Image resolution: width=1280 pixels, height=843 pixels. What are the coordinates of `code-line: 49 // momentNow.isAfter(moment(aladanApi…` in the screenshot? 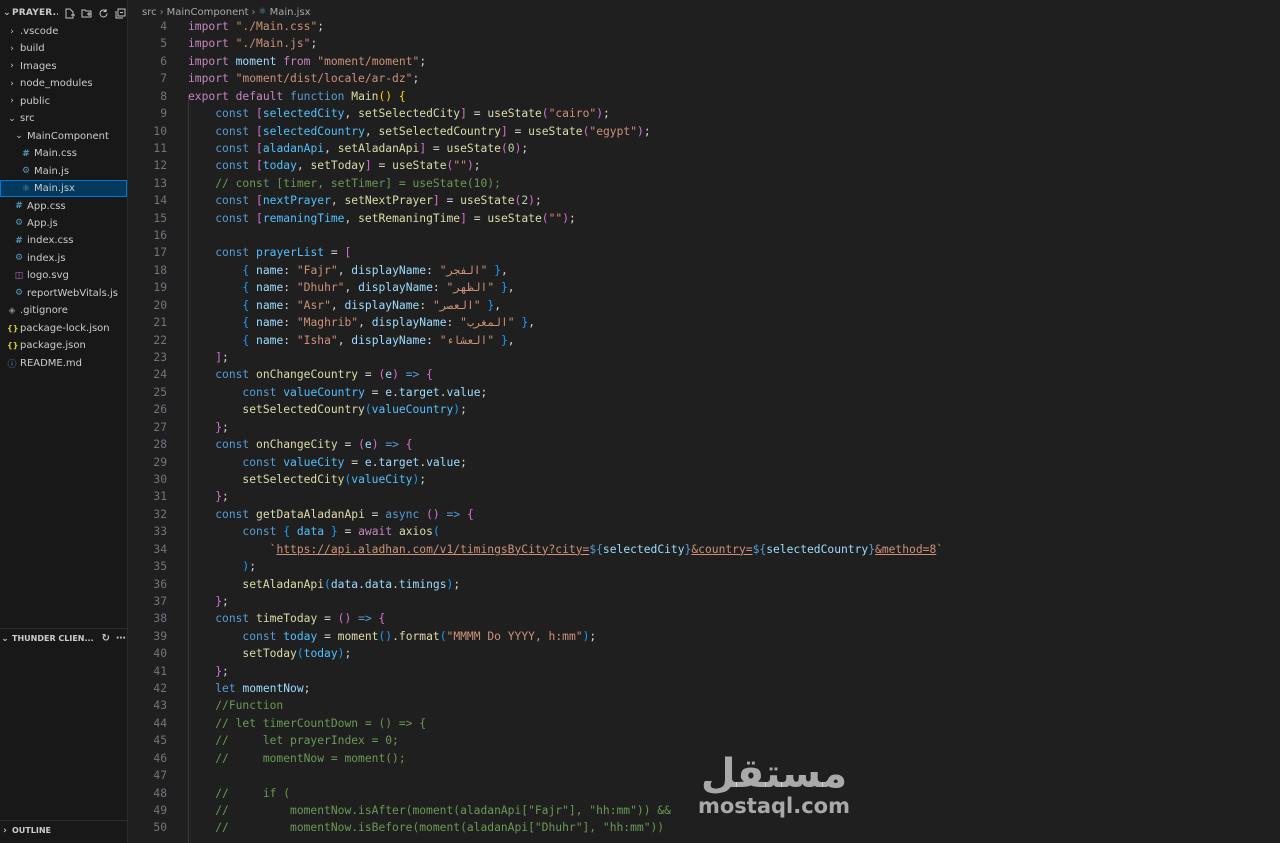 It's located at (704, 810).